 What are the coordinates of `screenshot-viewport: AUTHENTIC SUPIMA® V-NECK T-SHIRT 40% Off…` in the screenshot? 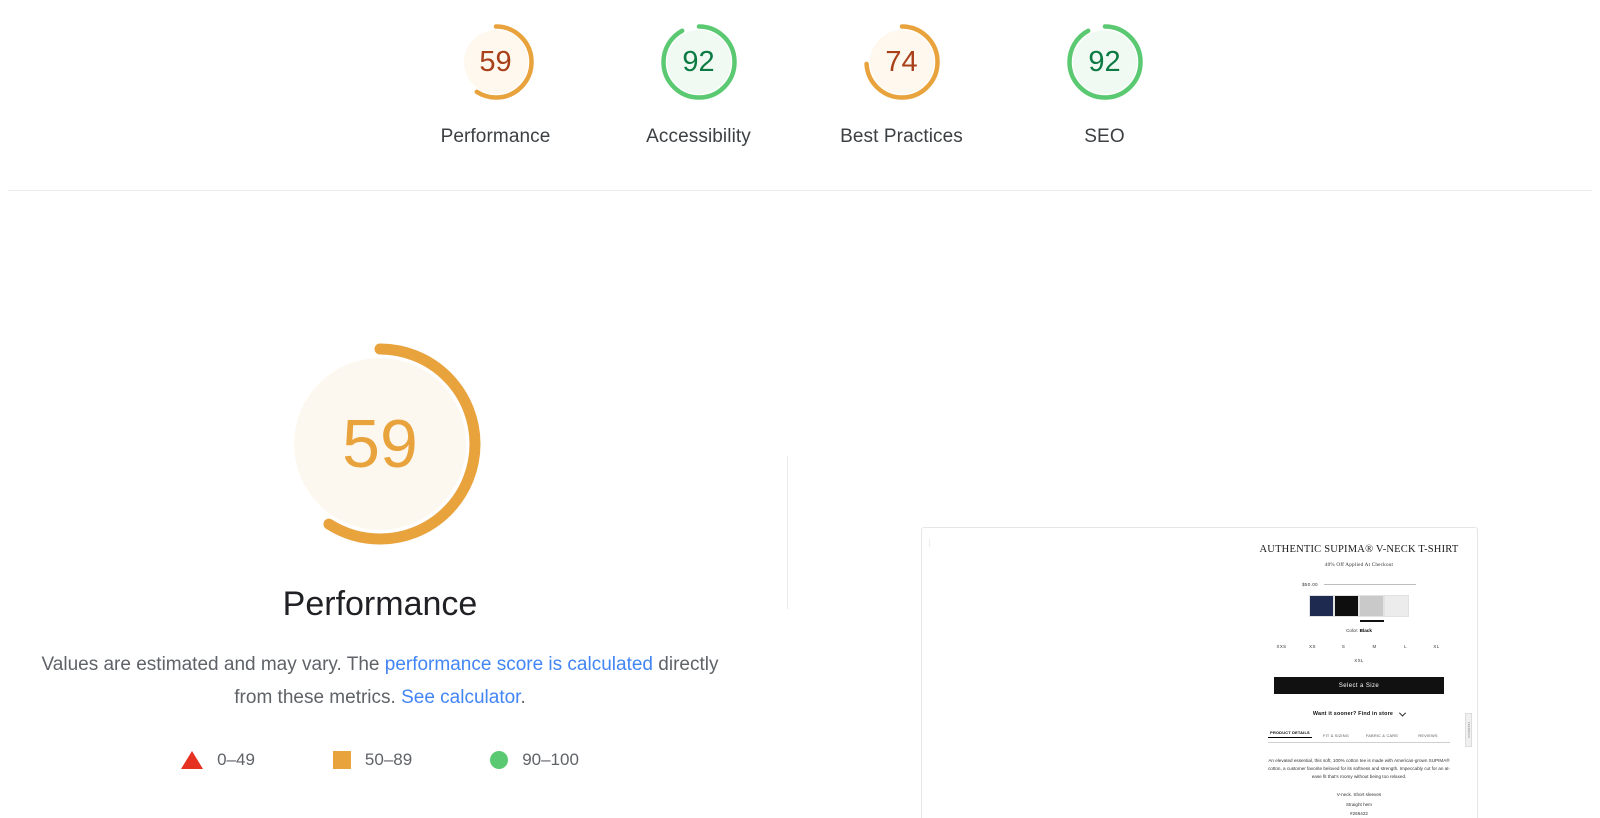 It's located at (1200, 676).